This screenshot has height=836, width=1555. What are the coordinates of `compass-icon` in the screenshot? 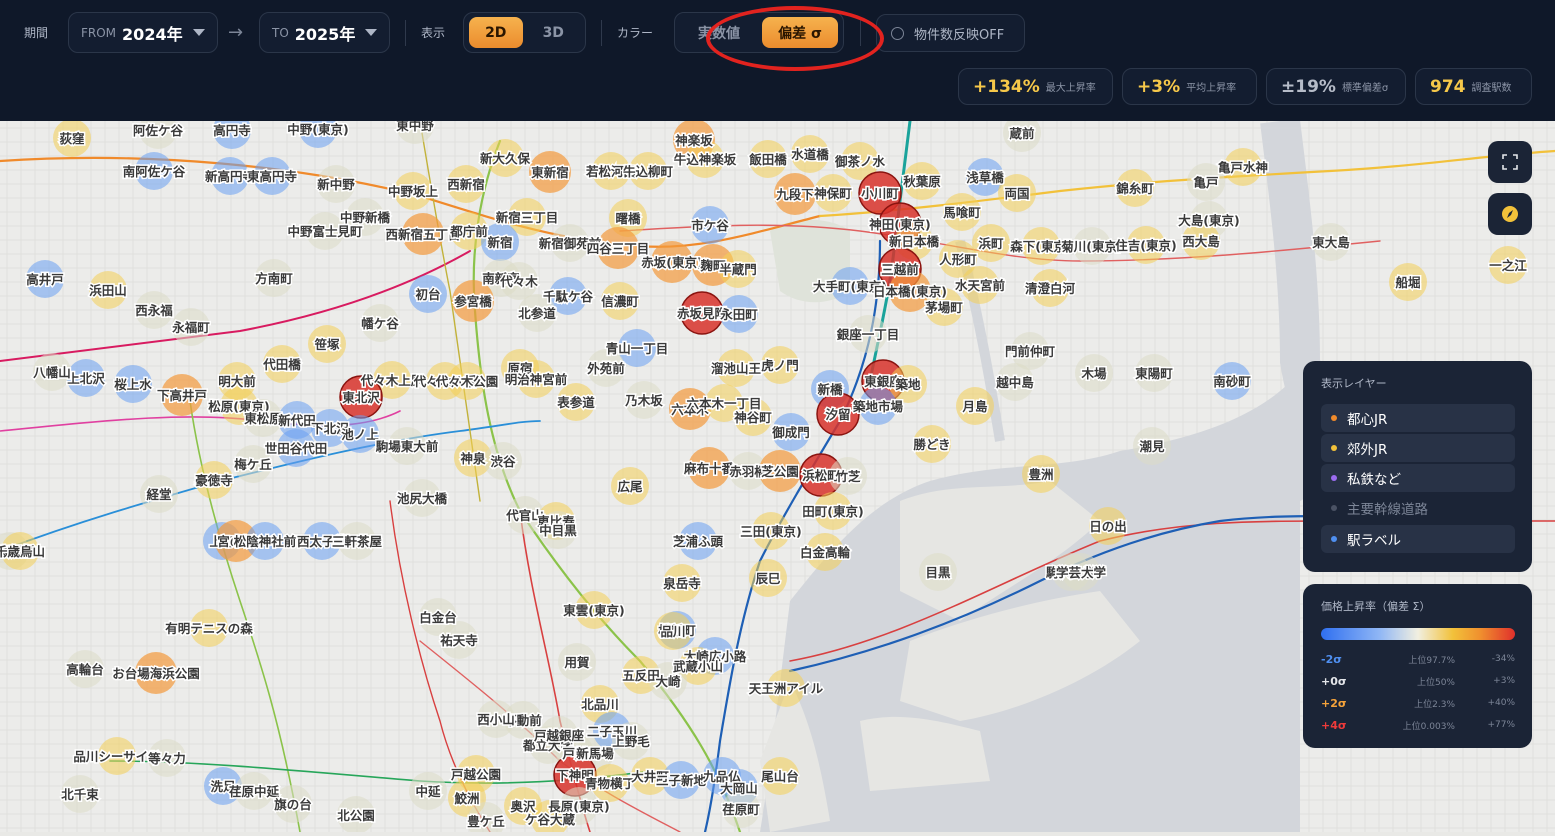 It's located at (1510, 214).